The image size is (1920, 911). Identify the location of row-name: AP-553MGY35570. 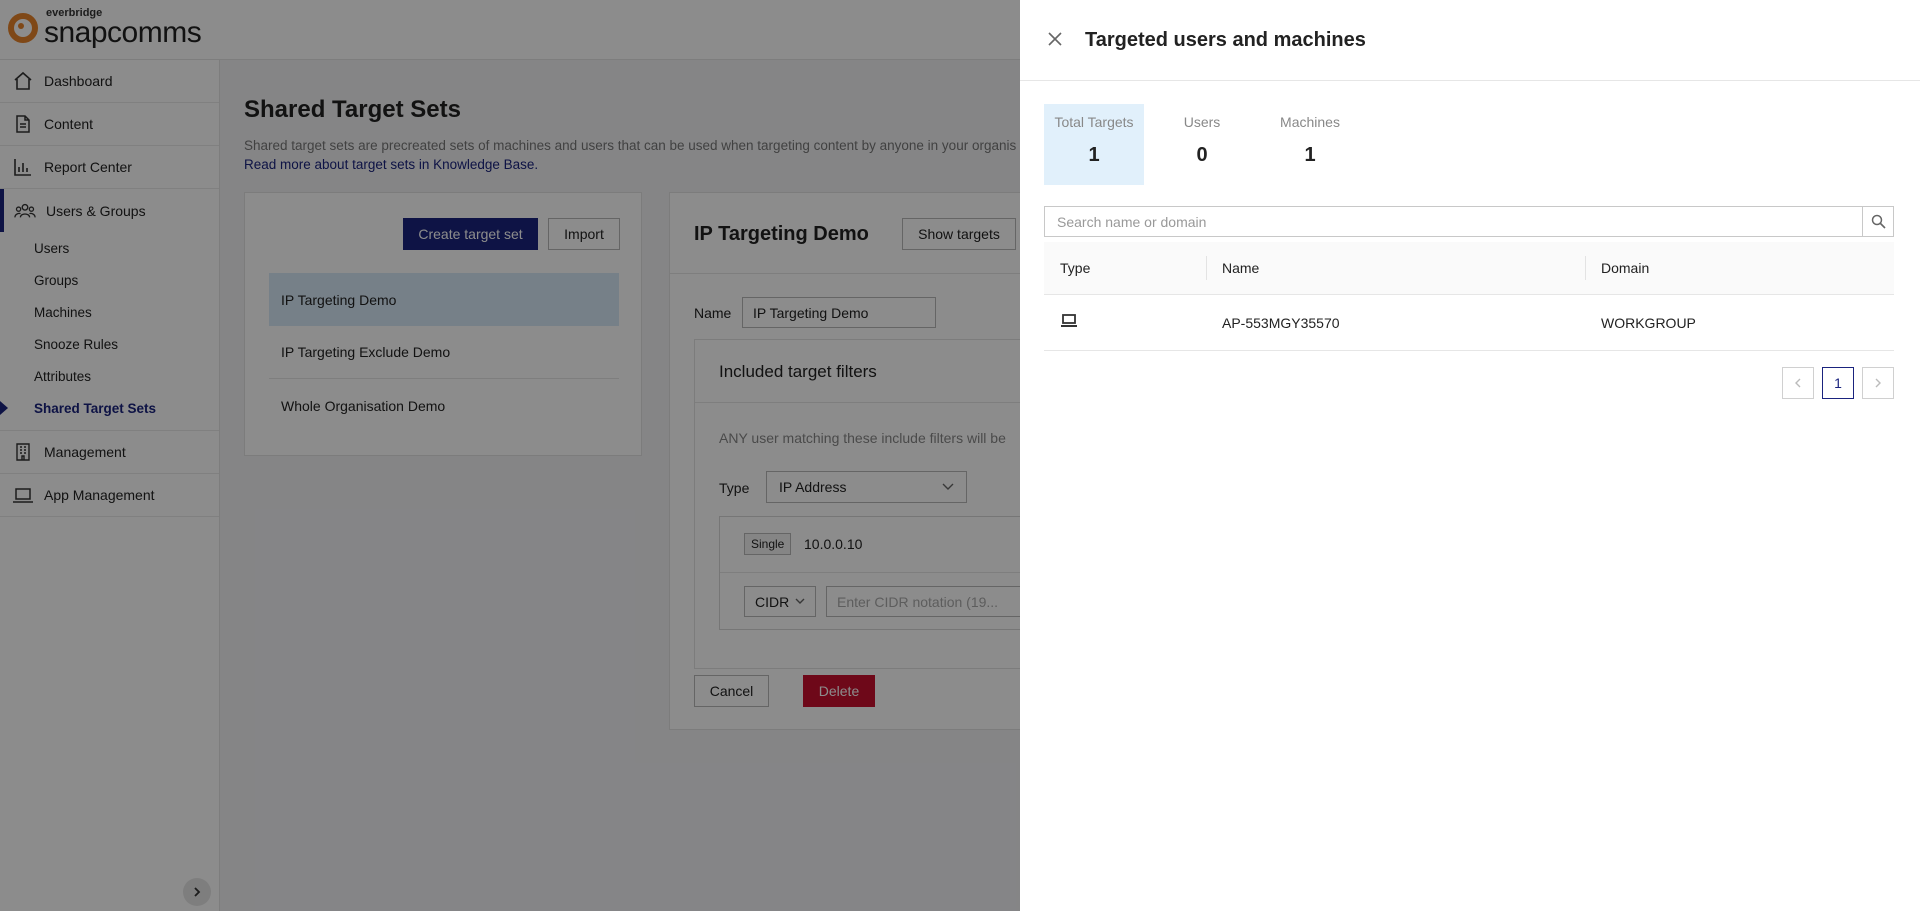
(1281, 323).